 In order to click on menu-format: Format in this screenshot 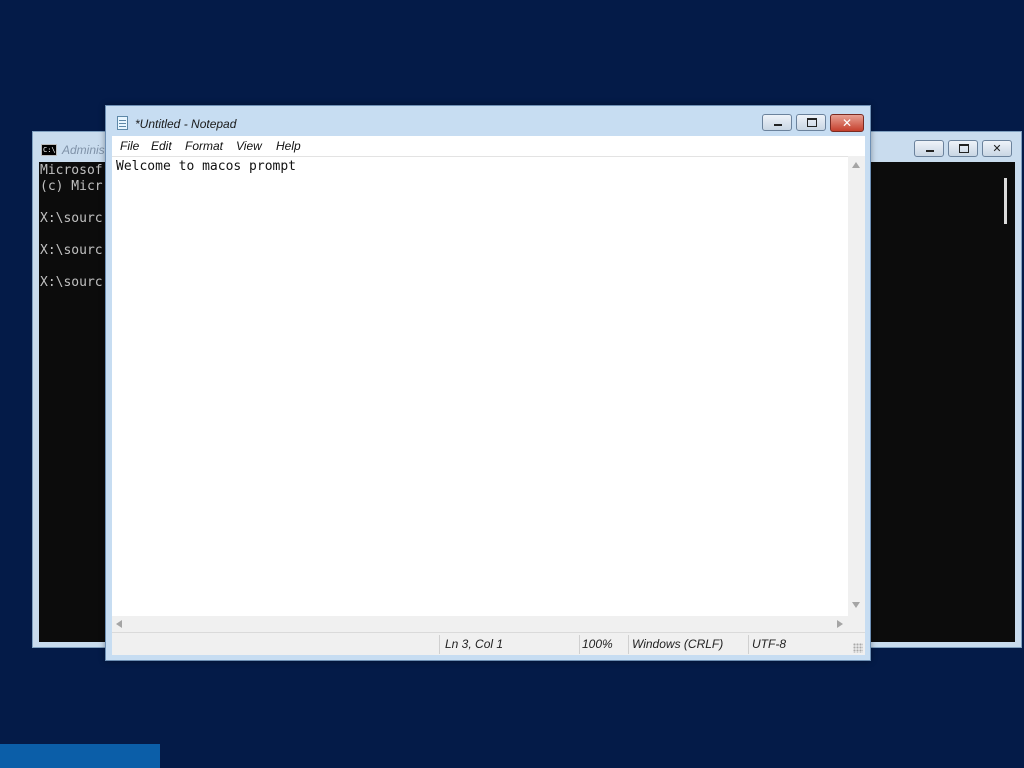, I will do `click(204, 146)`.